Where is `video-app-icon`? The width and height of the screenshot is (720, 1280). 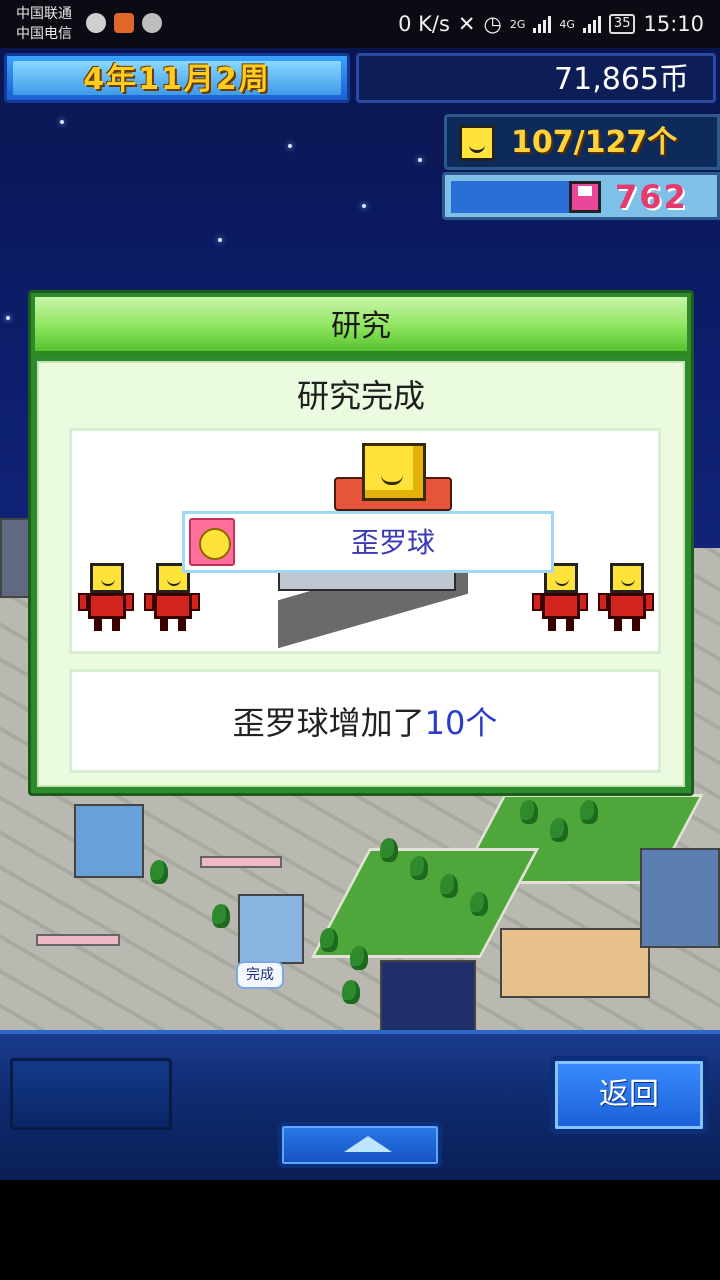 video-app-icon is located at coordinates (124, 23).